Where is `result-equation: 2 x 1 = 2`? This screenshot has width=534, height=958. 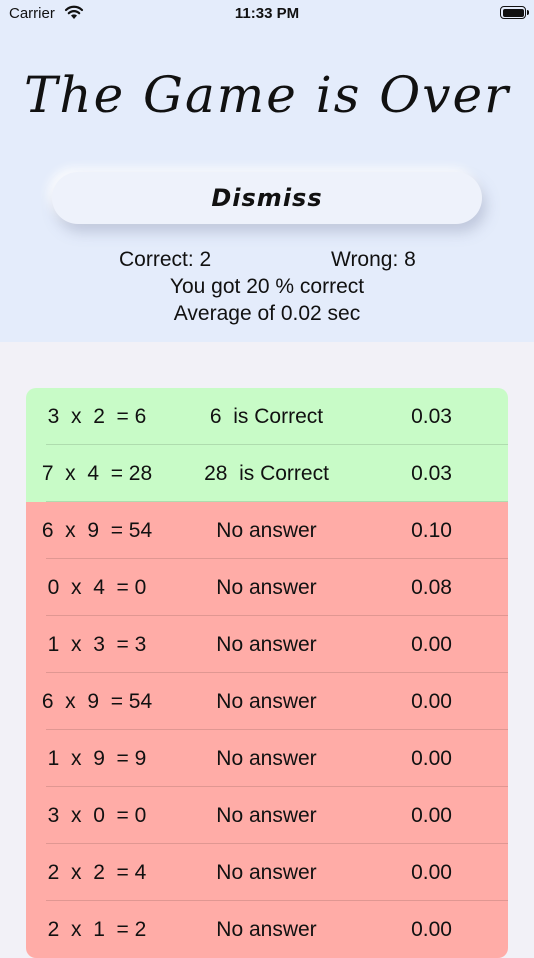 result-equation: 2 x 1 = 2 is located at coordinates (97, 929).